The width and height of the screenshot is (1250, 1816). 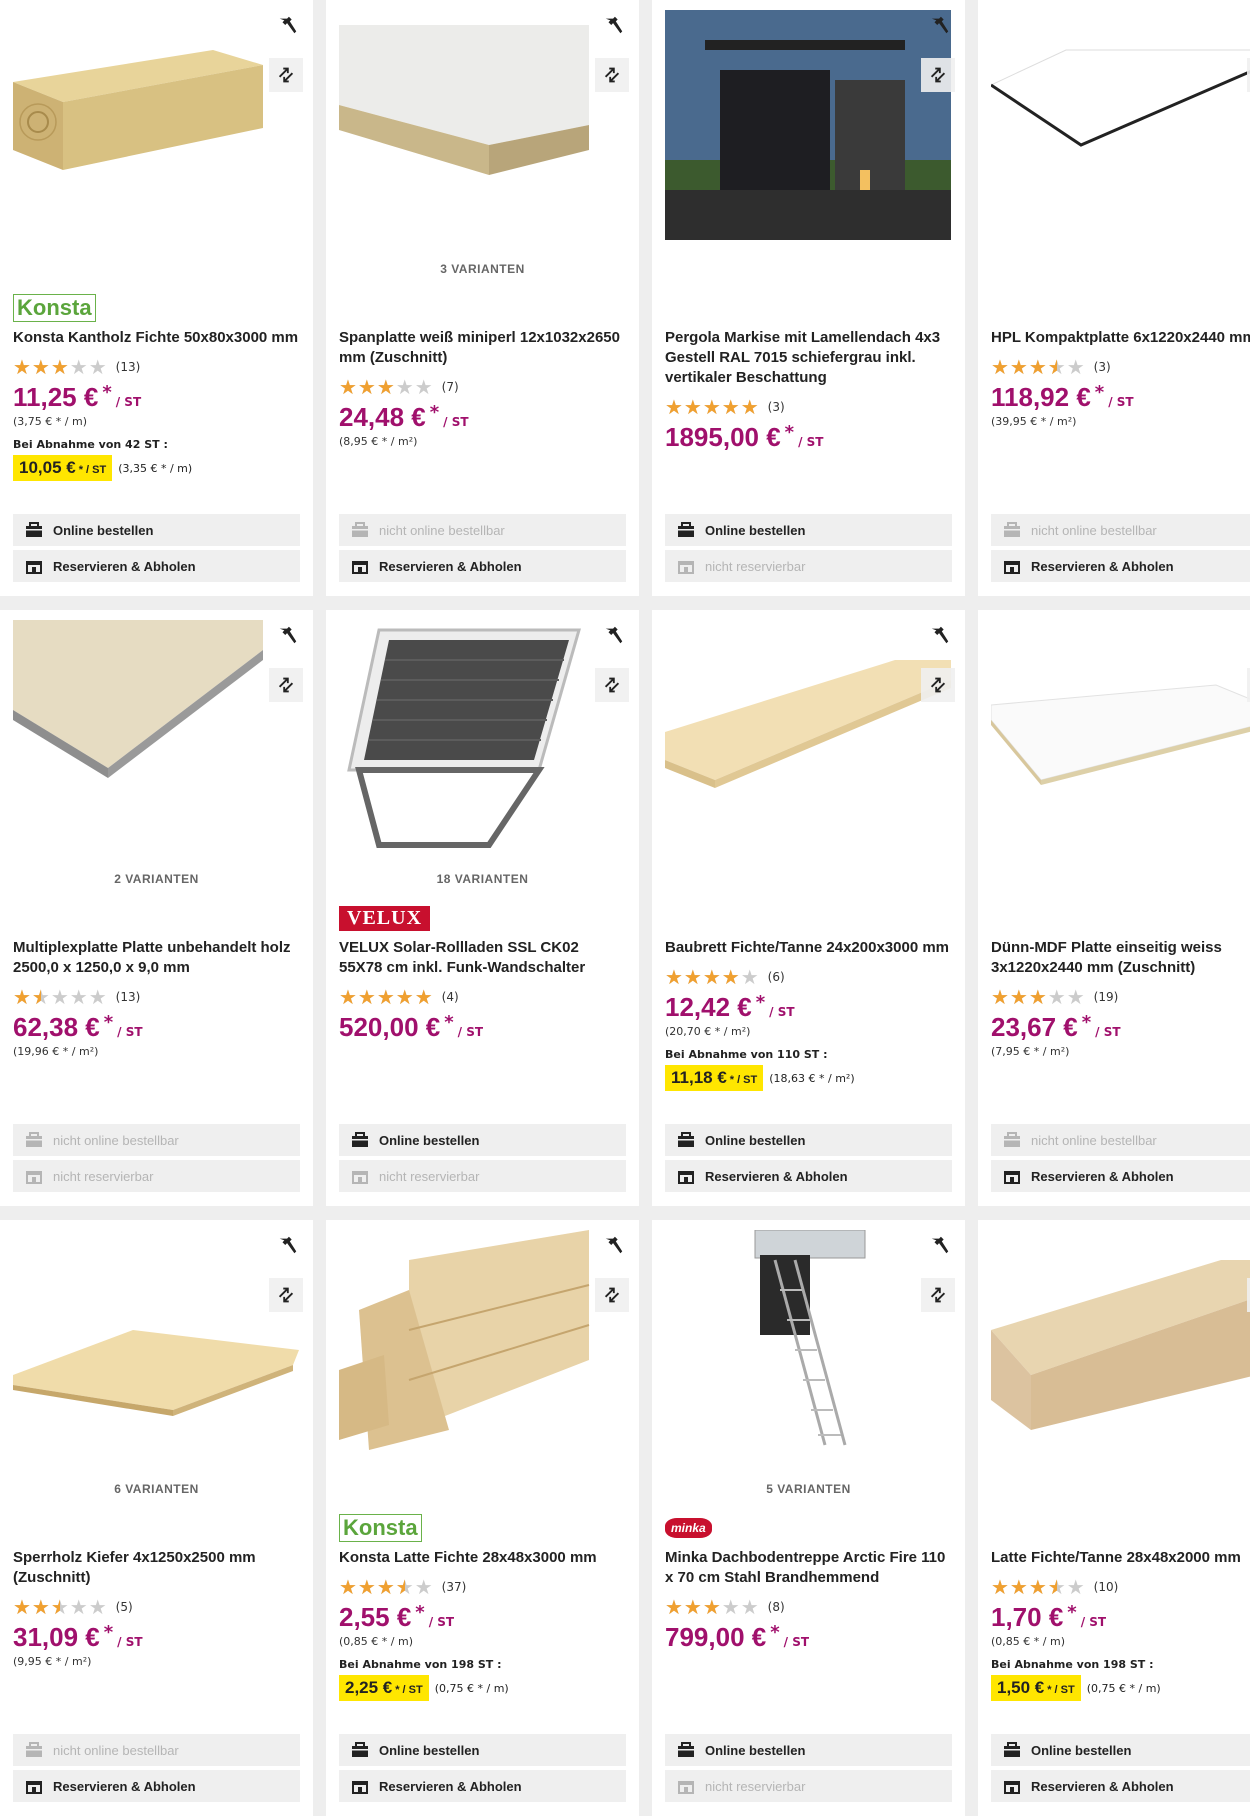 I want to click on price: 31,09 € * / ST, so click(x=156, y=1637).